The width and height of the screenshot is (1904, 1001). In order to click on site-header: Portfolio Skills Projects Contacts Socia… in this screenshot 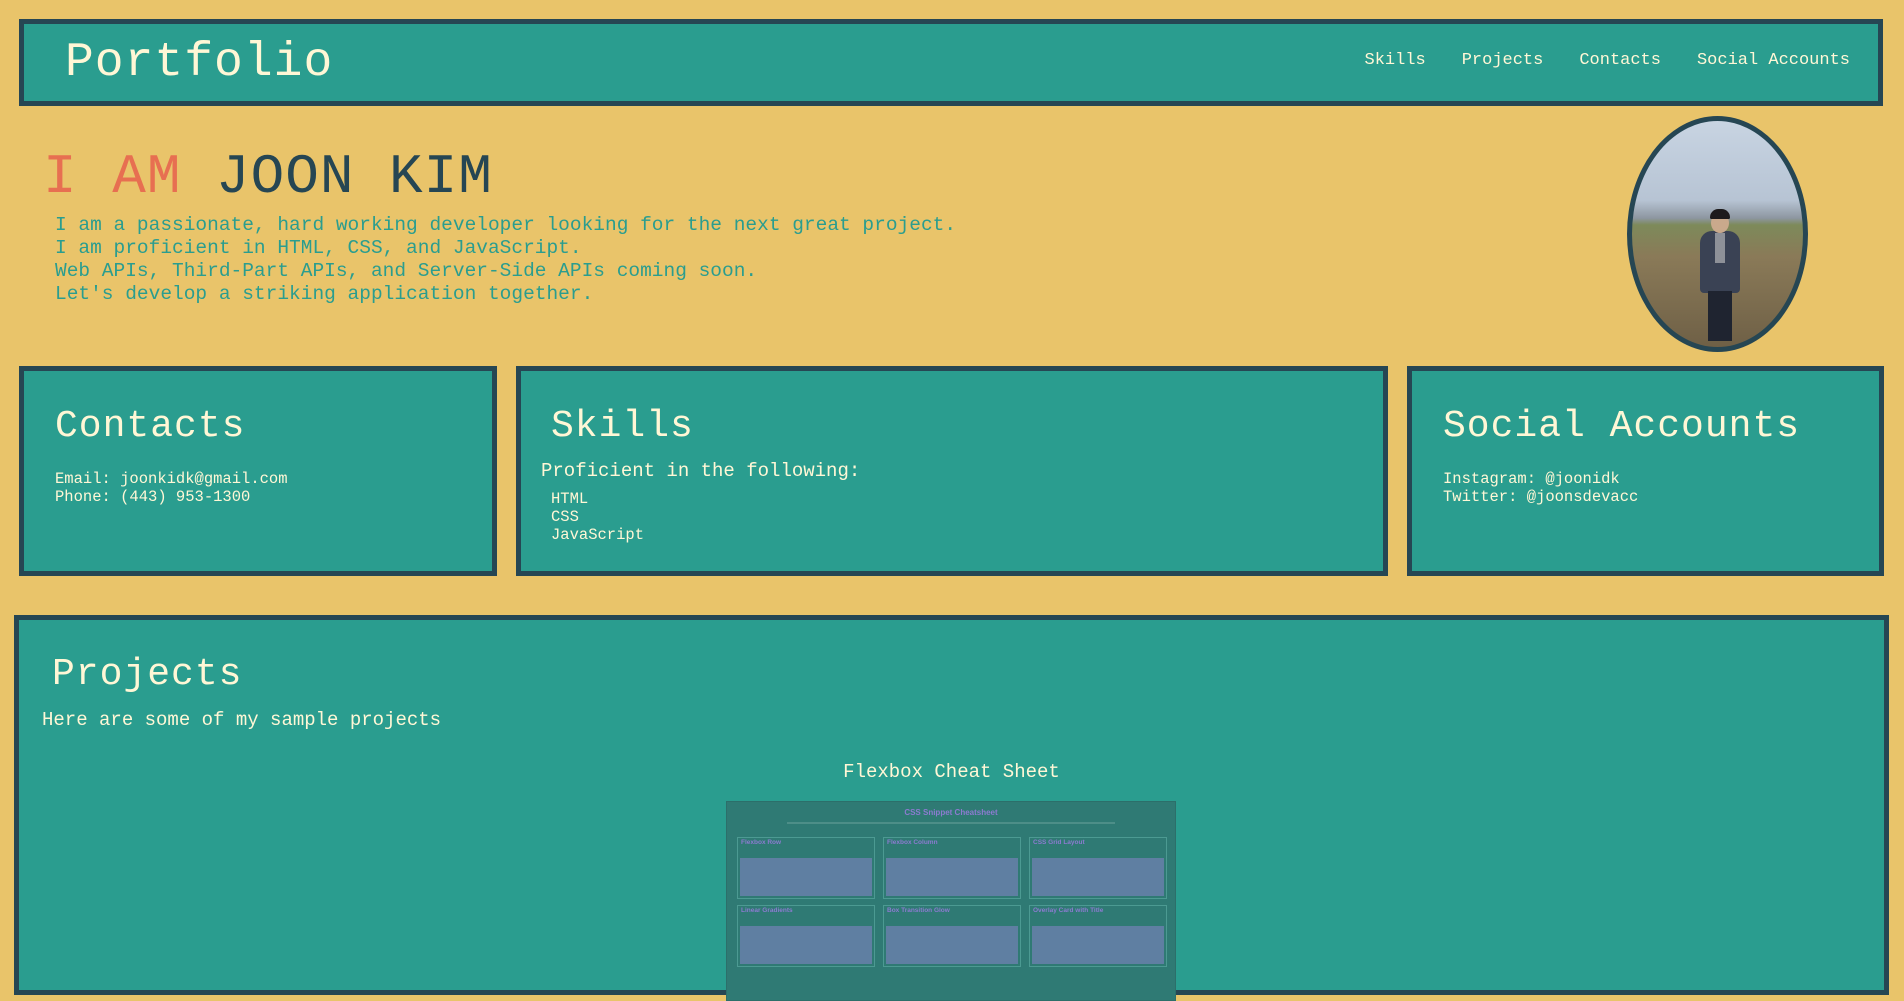, I will do `click(951, 62)`.